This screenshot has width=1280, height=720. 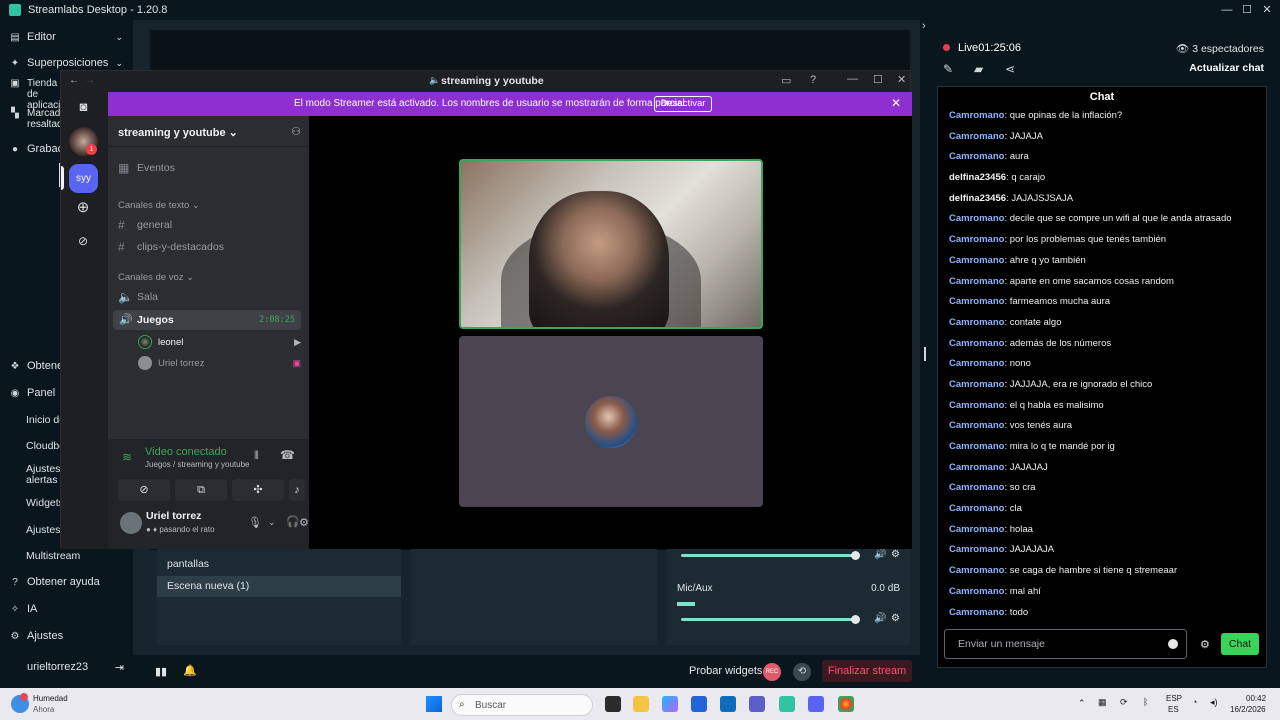 What do you see at coordinates (846, 704) in the screenshot?
I see `chrome-icon` at bounding box center [846, 704].